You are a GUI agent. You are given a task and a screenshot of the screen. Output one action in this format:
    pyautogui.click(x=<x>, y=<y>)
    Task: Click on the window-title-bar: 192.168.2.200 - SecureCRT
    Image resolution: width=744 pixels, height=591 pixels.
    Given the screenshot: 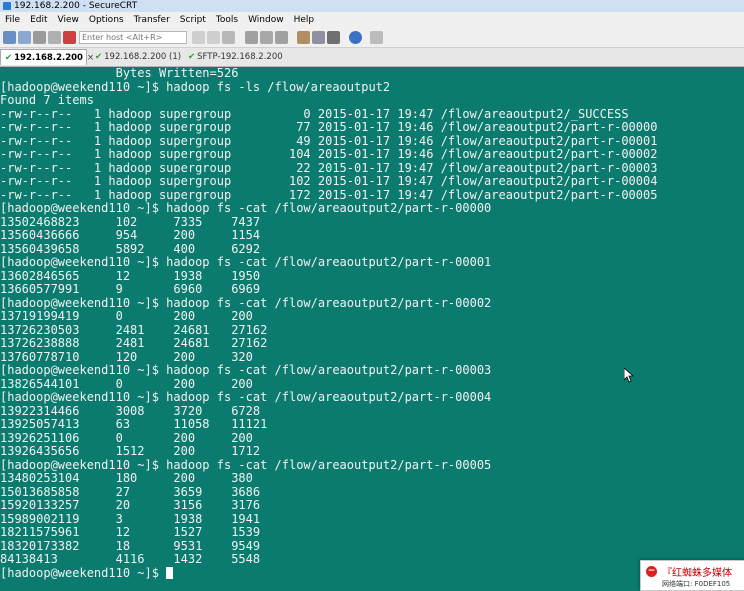 What is the action you would take?
    pyautogui.click(x=372, y=6)
    